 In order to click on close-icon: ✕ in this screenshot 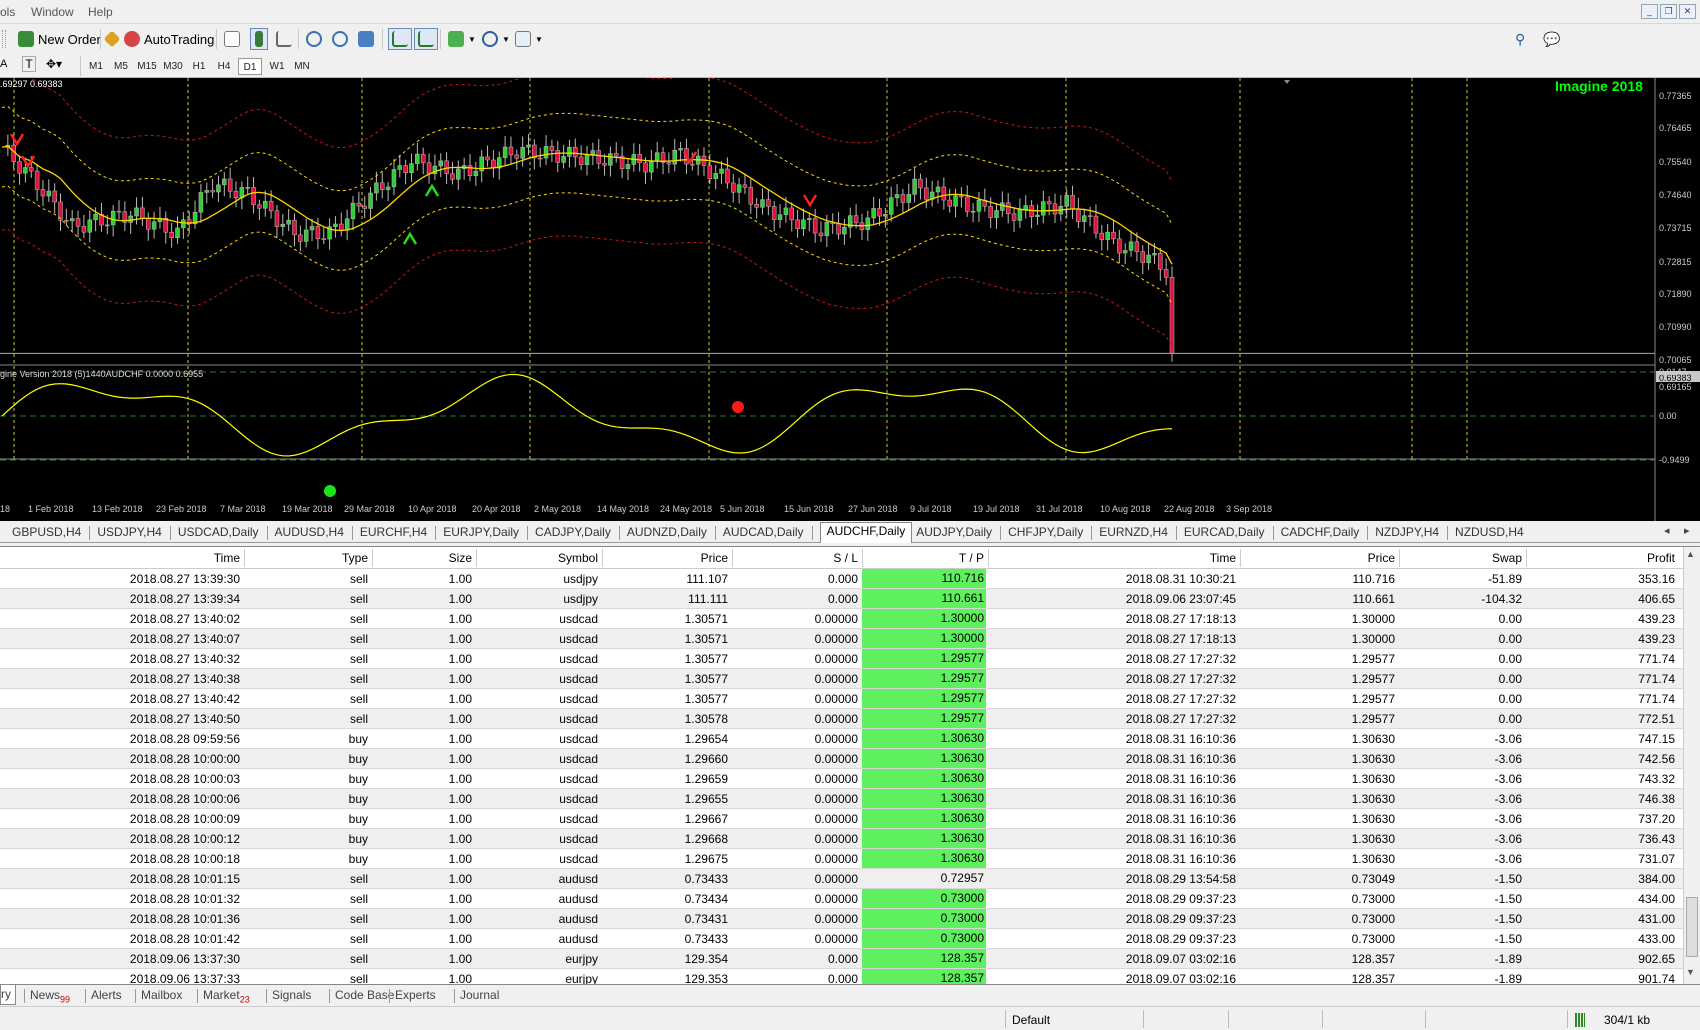, I will do `click(1687, 11)`.